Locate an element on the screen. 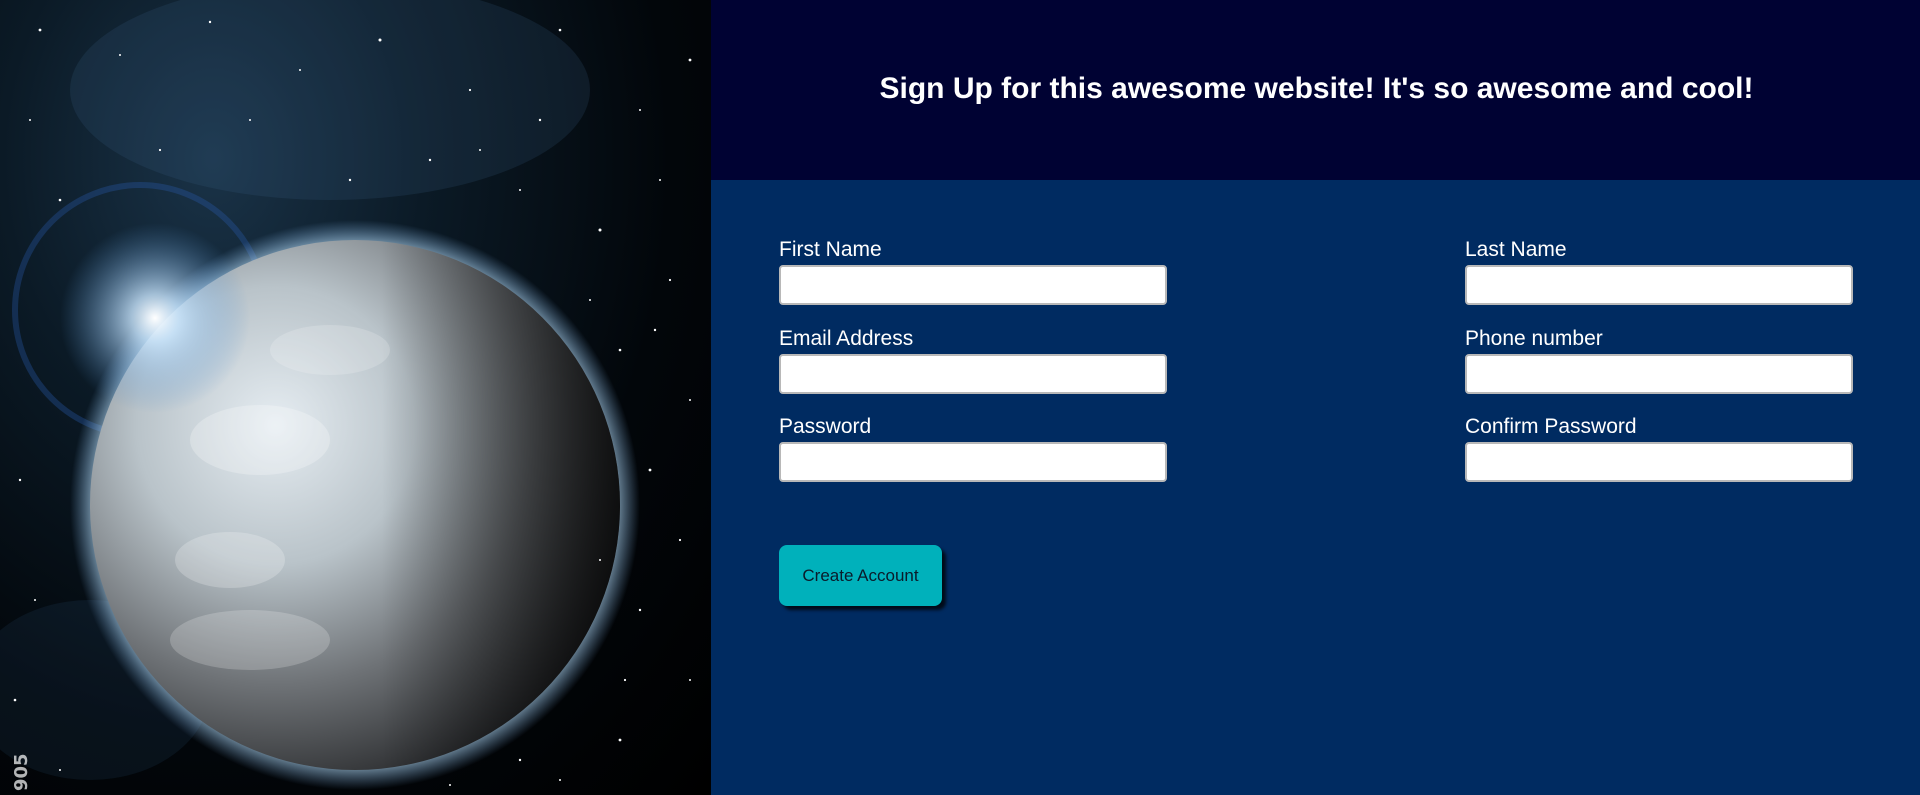  confirm-password-label: Confirm Password is located at coordinates (1551, 426).